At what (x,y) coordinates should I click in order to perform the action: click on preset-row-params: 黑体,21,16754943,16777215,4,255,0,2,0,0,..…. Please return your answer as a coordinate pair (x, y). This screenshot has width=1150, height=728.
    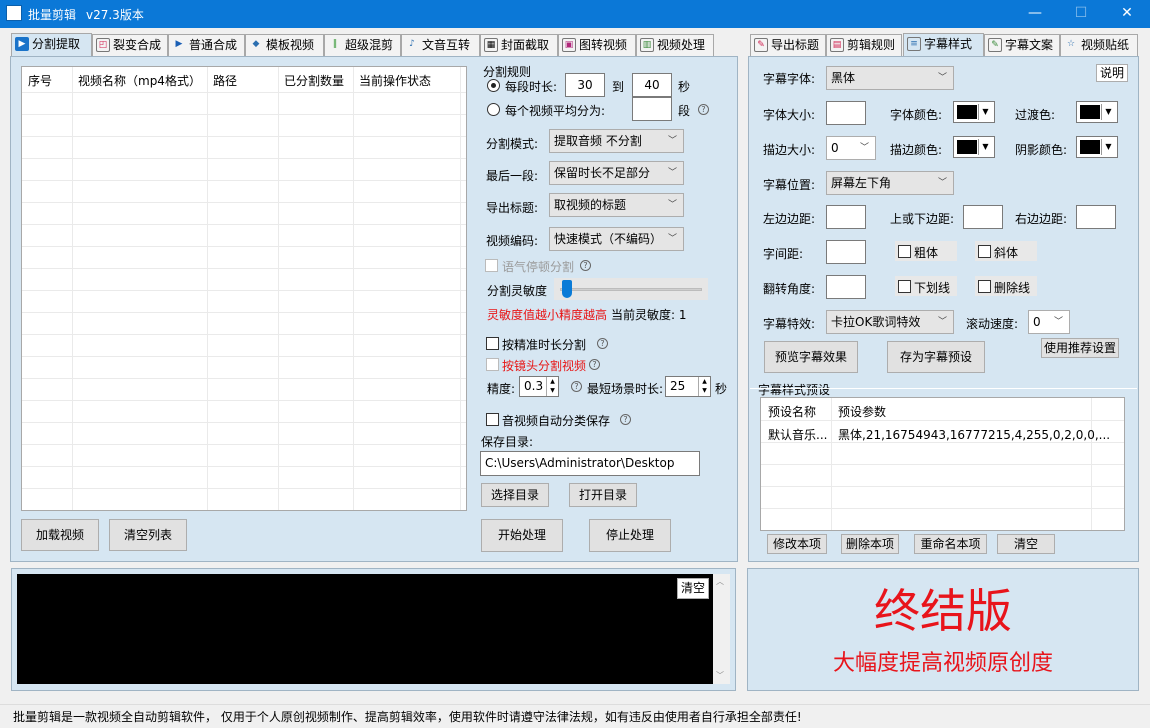
    Looking at the image, I should click on (974, 434).